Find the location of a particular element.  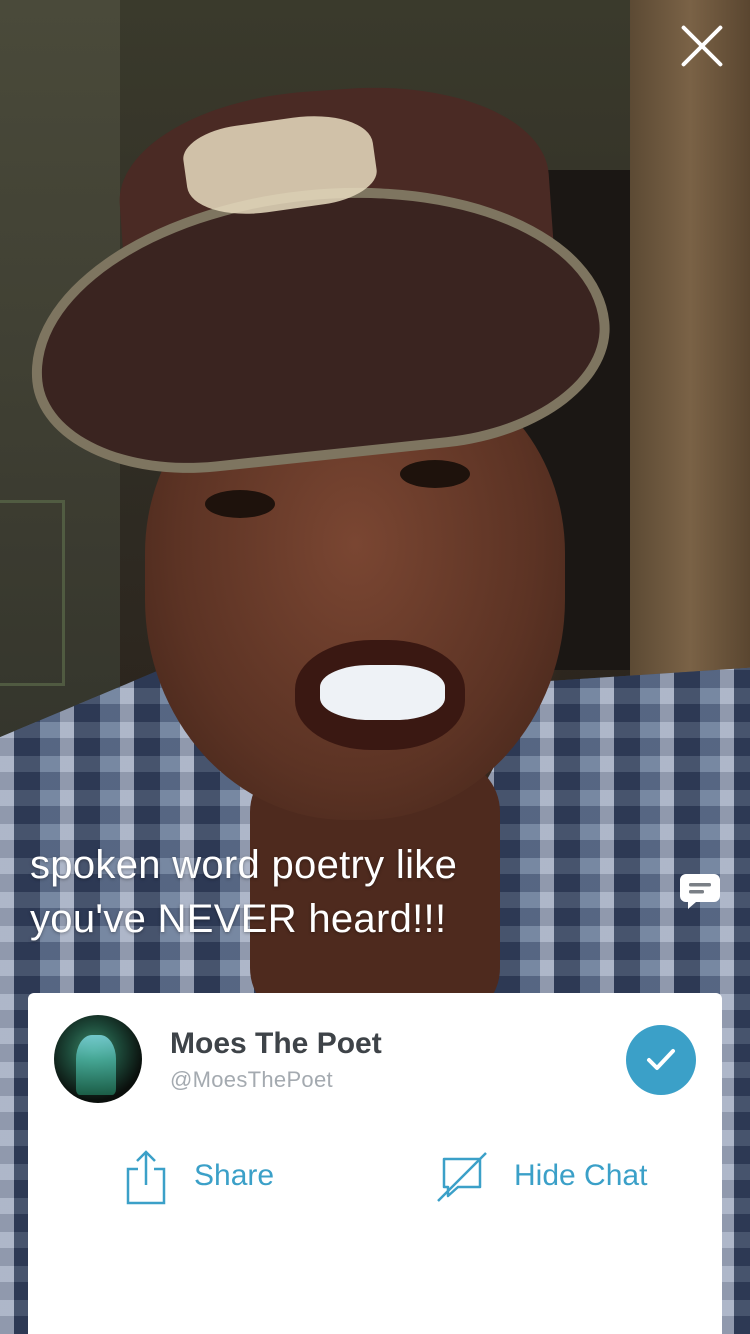

caption-line-2: you've NEVER heard!!! is located at coordinates (238, 919).